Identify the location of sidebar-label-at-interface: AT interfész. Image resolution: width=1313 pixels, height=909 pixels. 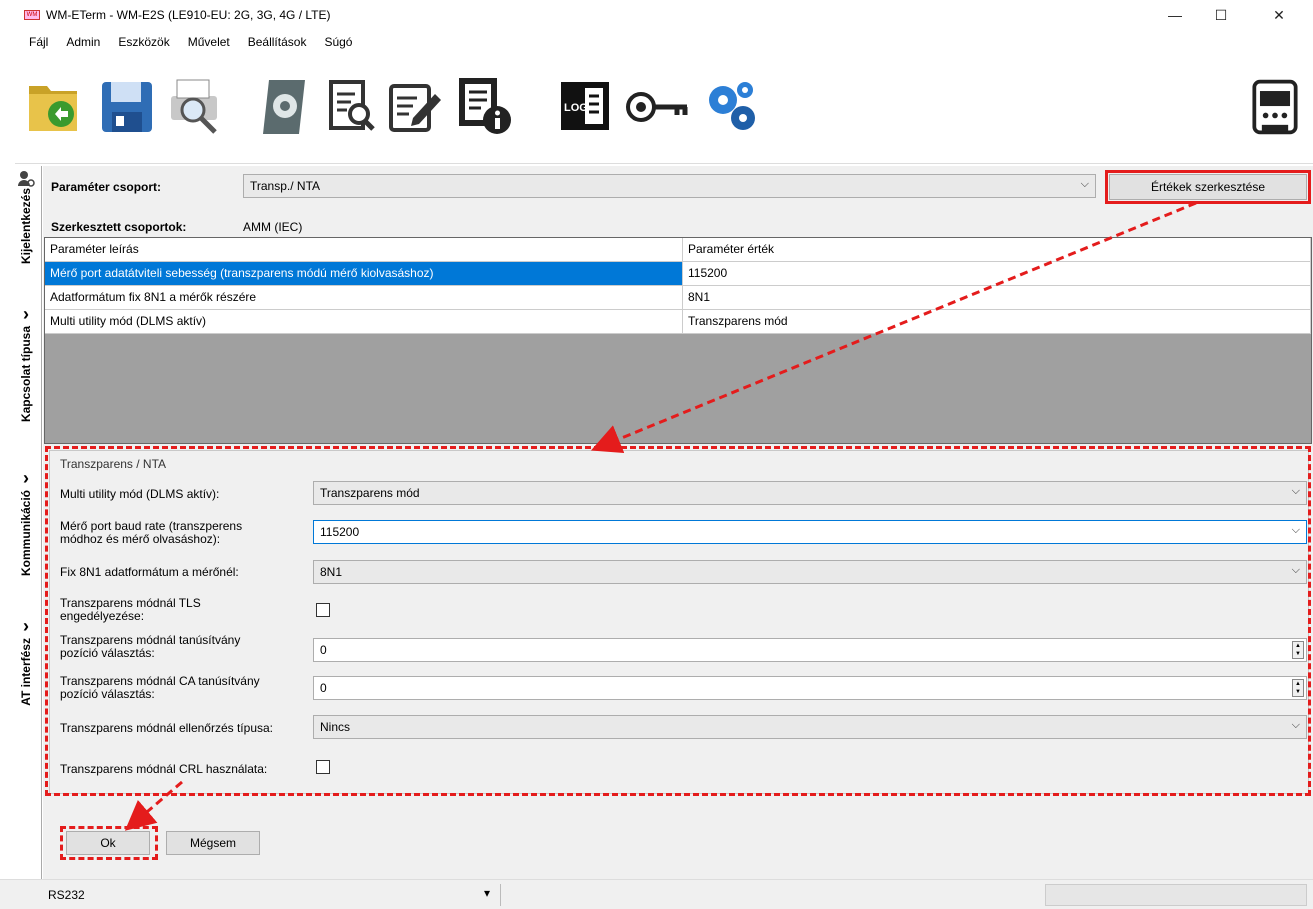
(26, 672).